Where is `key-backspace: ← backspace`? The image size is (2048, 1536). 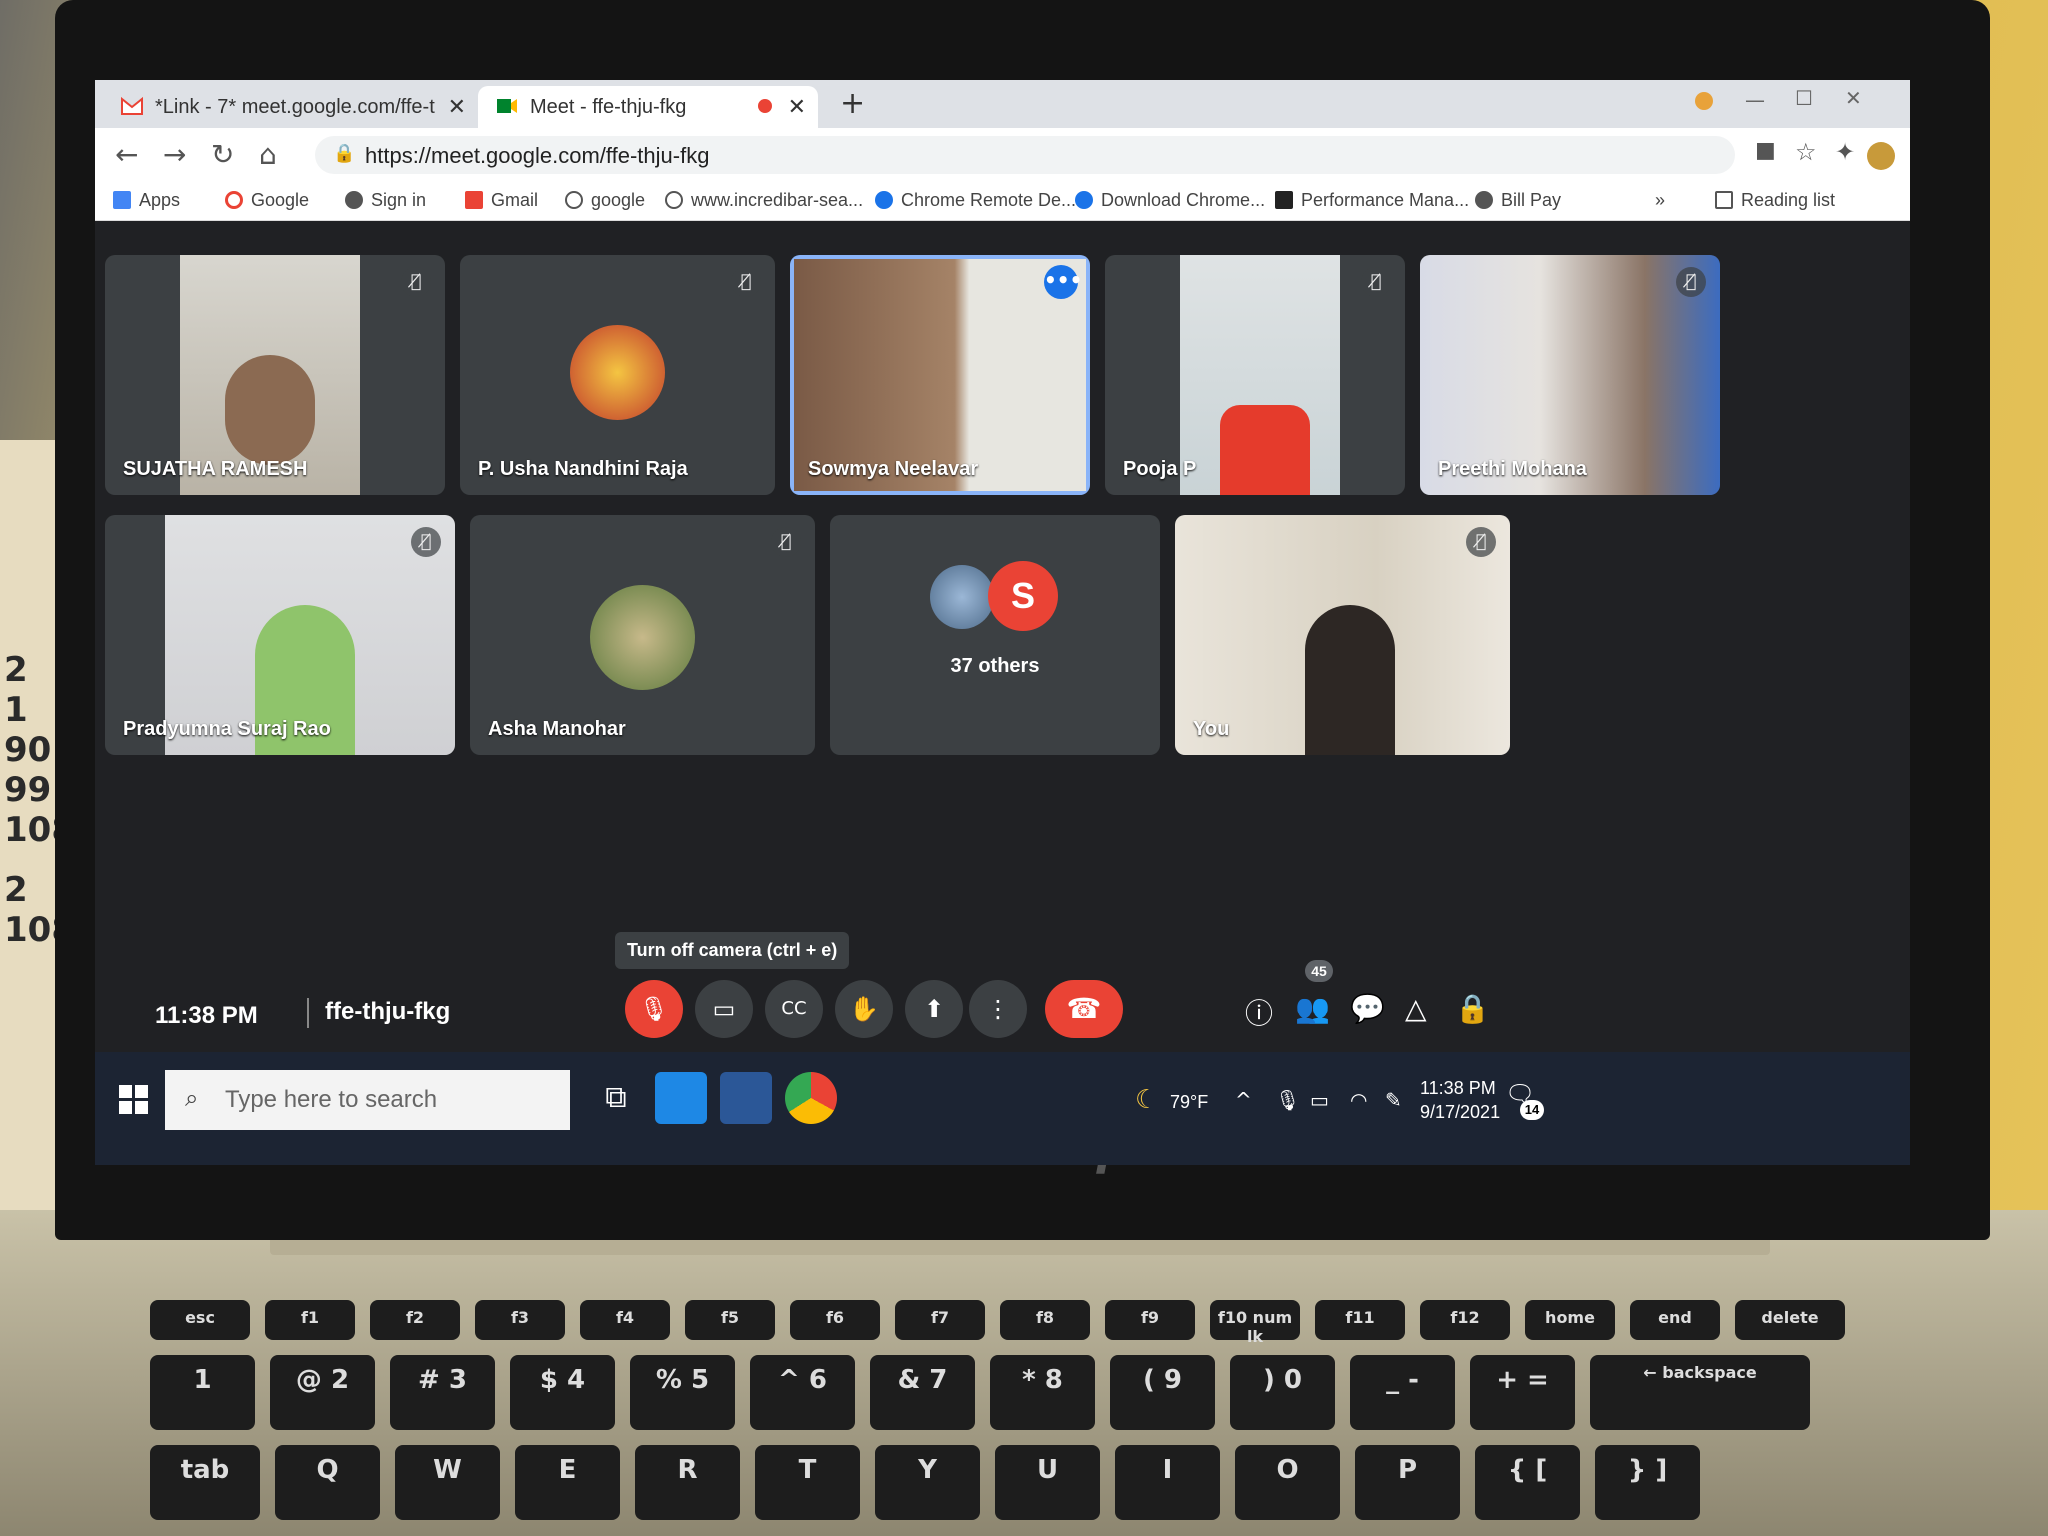
key-backspace: ← backspace is located at coordinates (1700, 1392).